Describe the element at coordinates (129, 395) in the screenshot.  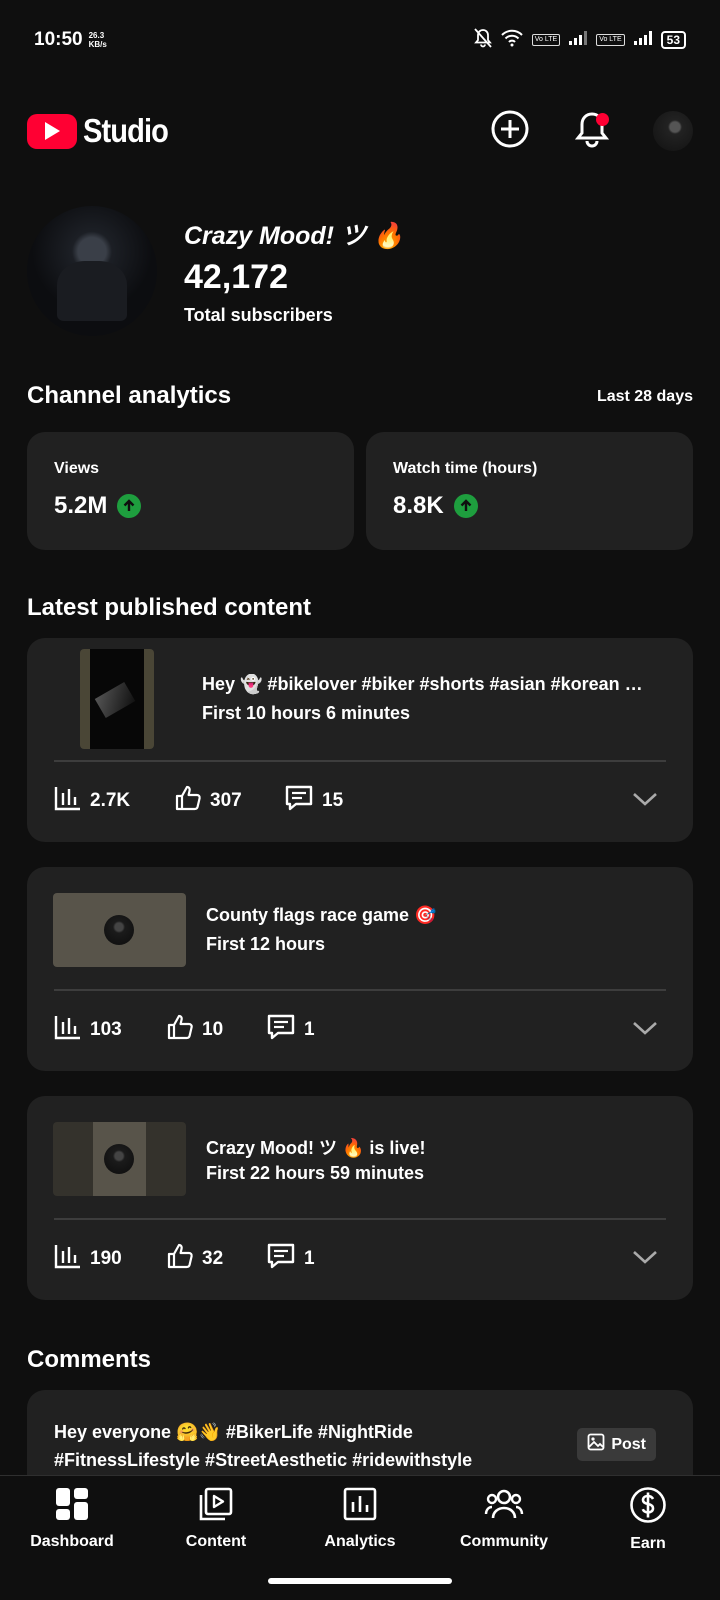
I see `analytics-section-title: Channel analytics` at that location.